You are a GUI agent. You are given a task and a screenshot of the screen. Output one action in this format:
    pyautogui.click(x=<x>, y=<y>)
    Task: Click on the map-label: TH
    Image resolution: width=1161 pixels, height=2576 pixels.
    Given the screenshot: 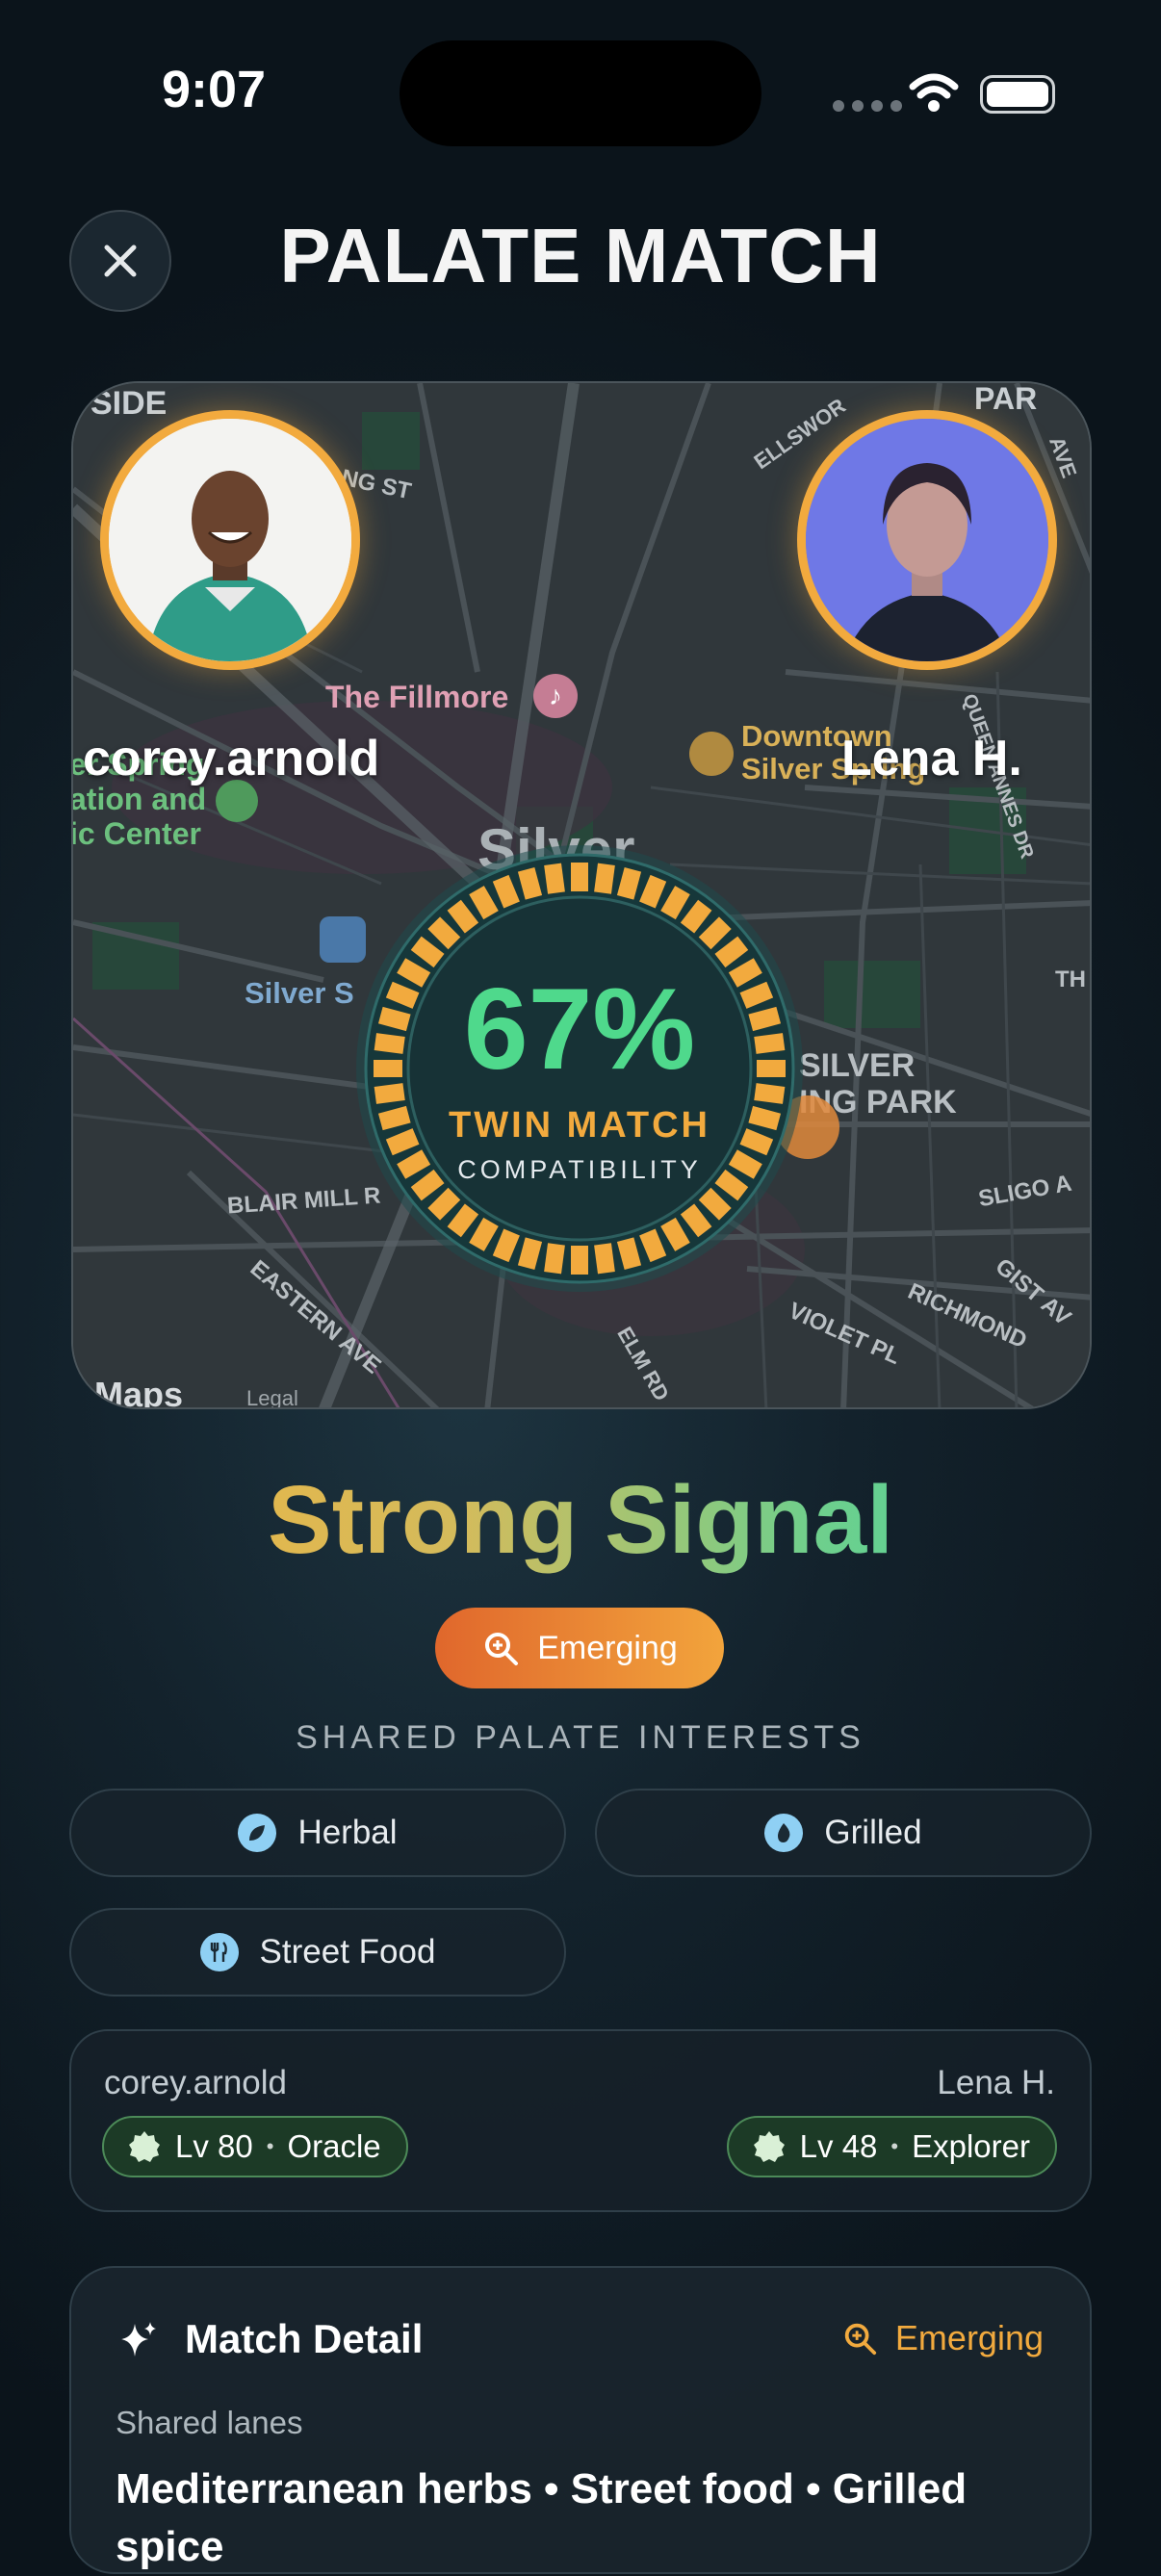 What is the action you would take?
    pyautogui.click(x=1070, y=979)
    